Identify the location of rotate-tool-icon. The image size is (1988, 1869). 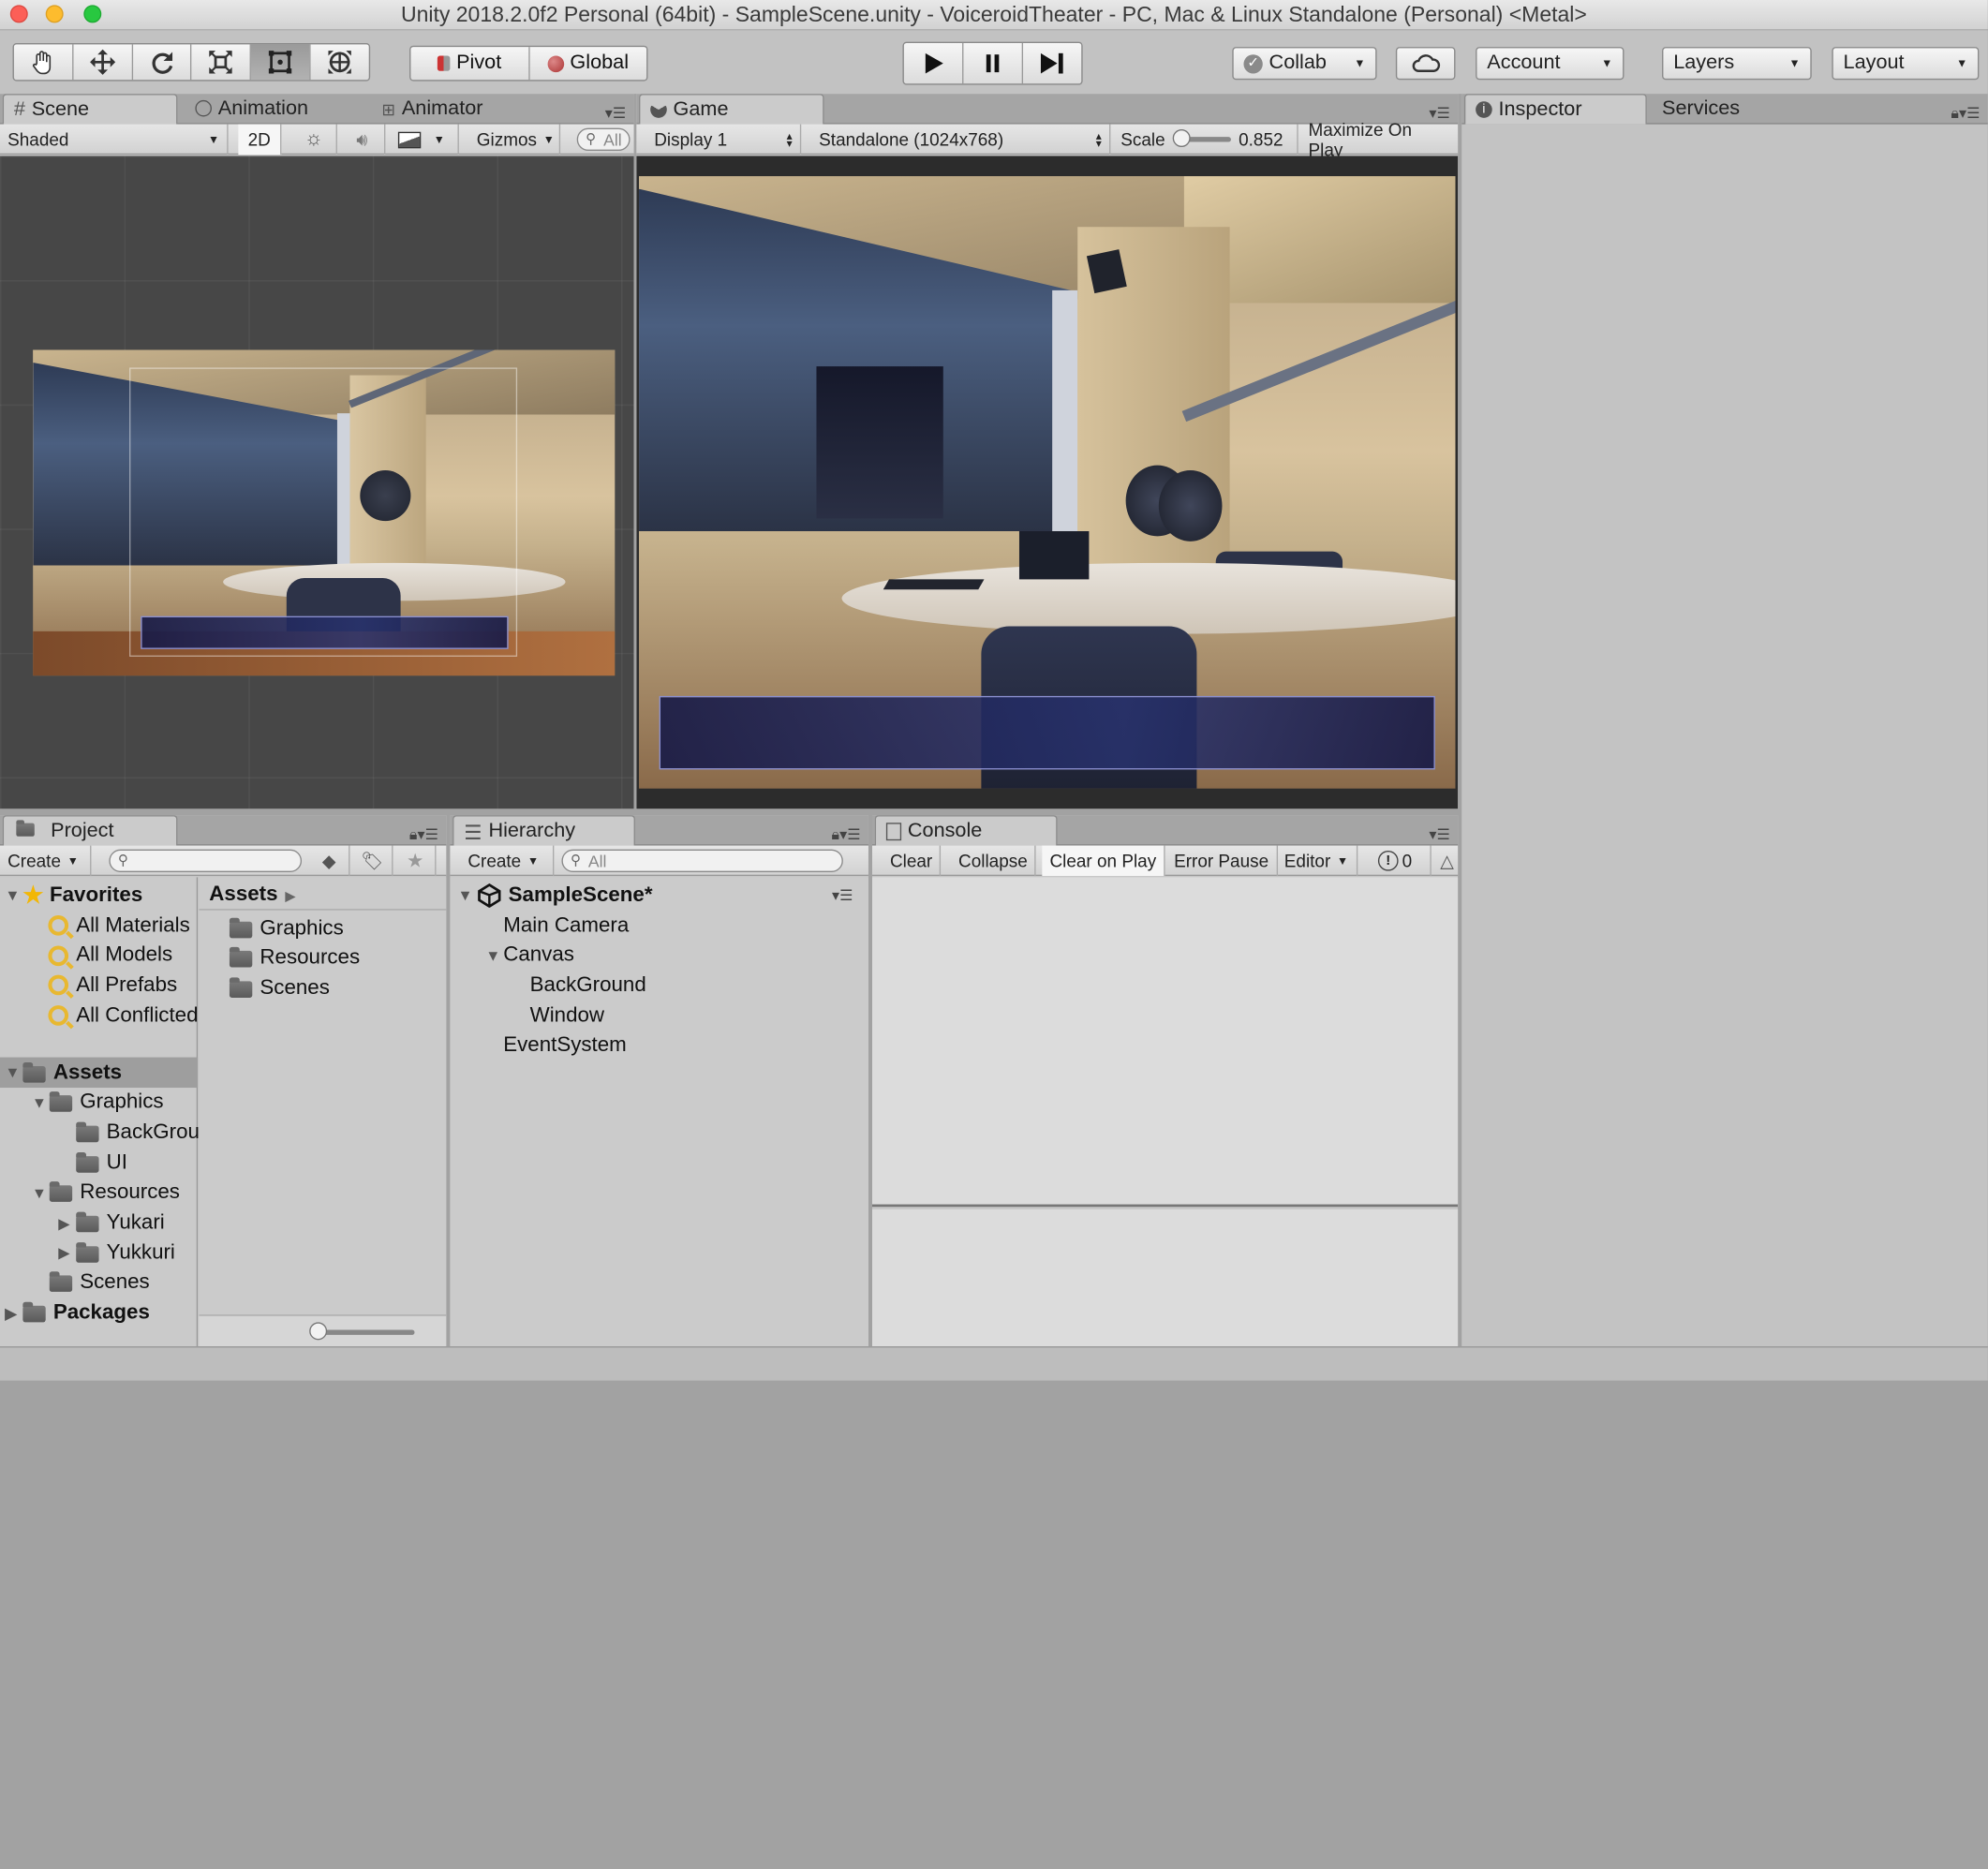
(162, 63).